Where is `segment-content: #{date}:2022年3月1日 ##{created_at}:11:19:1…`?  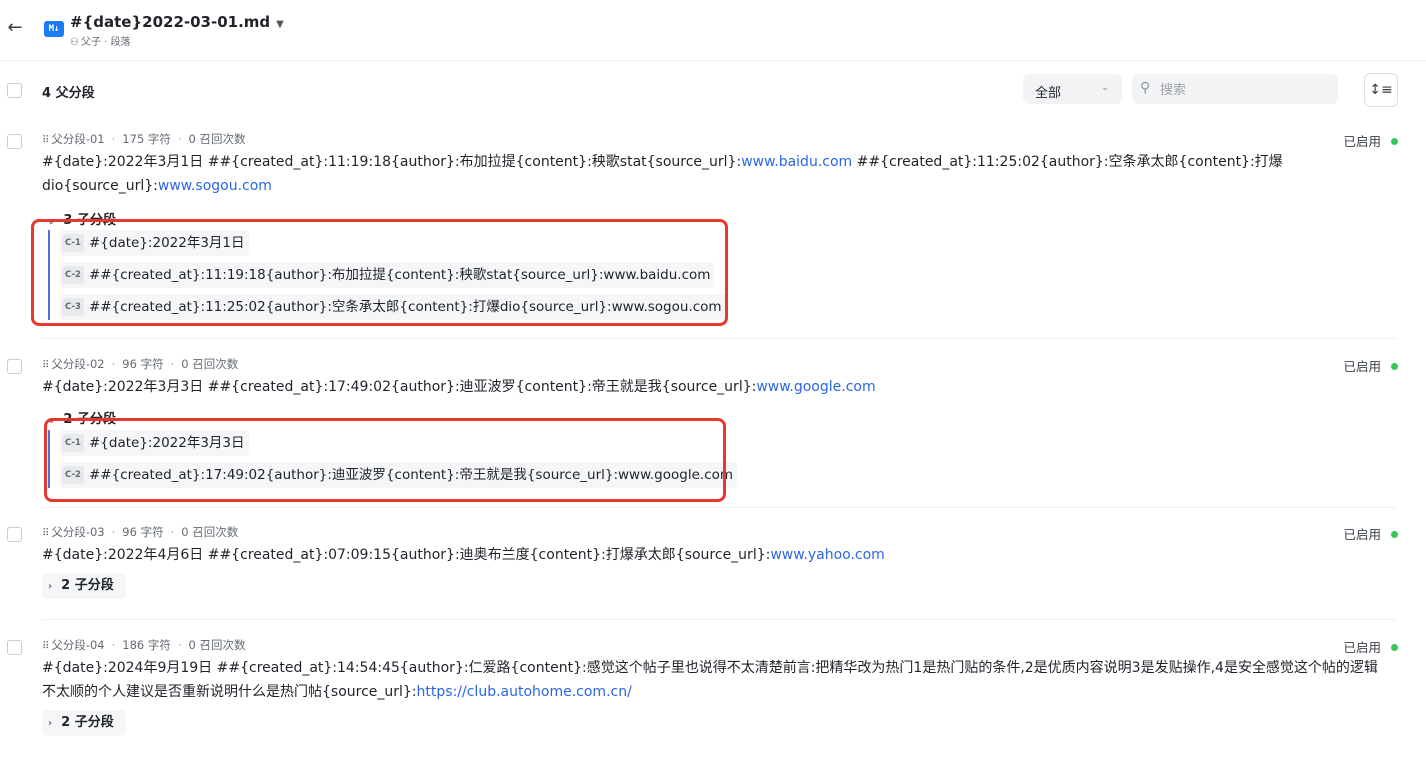 segment-content: #{date}:2022年3月1日 ##{created_at}:11:19:1… is located at coordinates (719, 174).